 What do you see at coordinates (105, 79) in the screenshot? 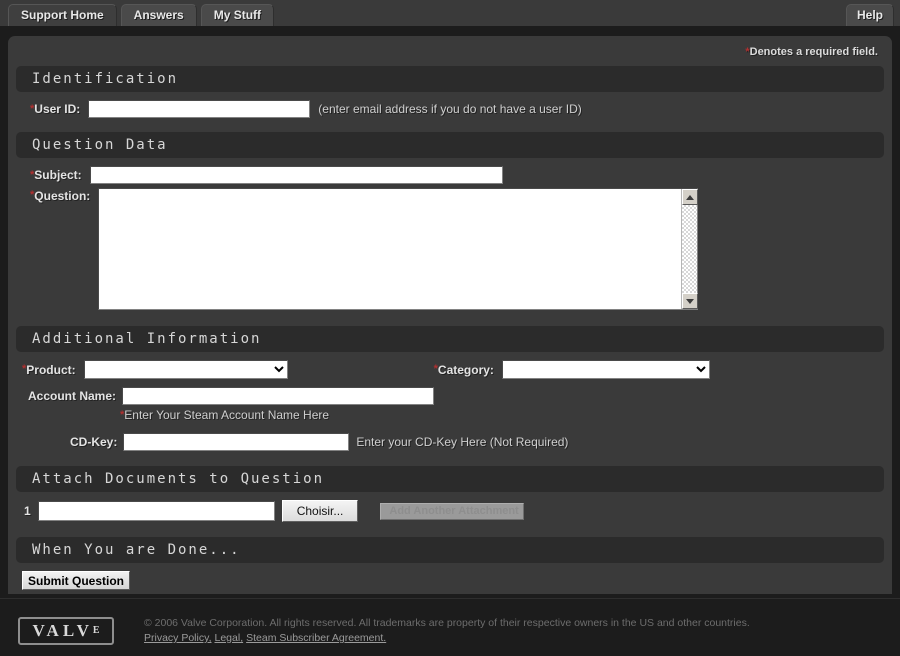
I see `section-title-identification: Identification` at bounding box center [105, 79].